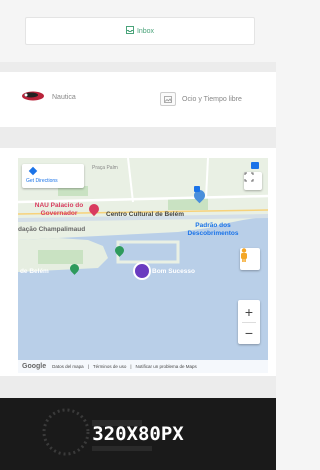 This screenshot has height=470, width=320. Describe the element at coordinates (42, 181) in the screenshot. I see `directions-label: Get Directions` at that location.